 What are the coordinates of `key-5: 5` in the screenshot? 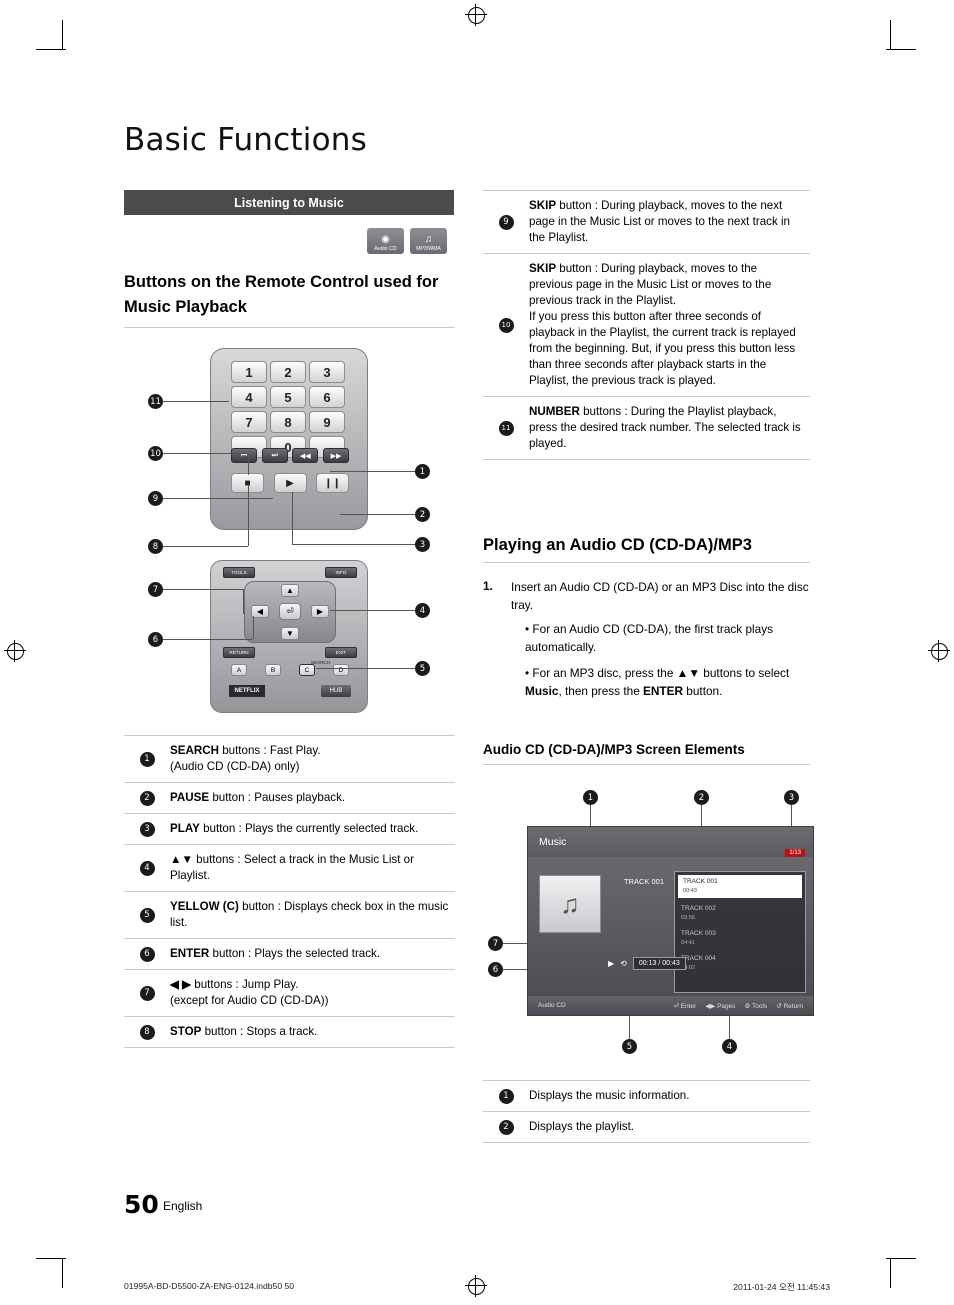 It's located at (288, 397).